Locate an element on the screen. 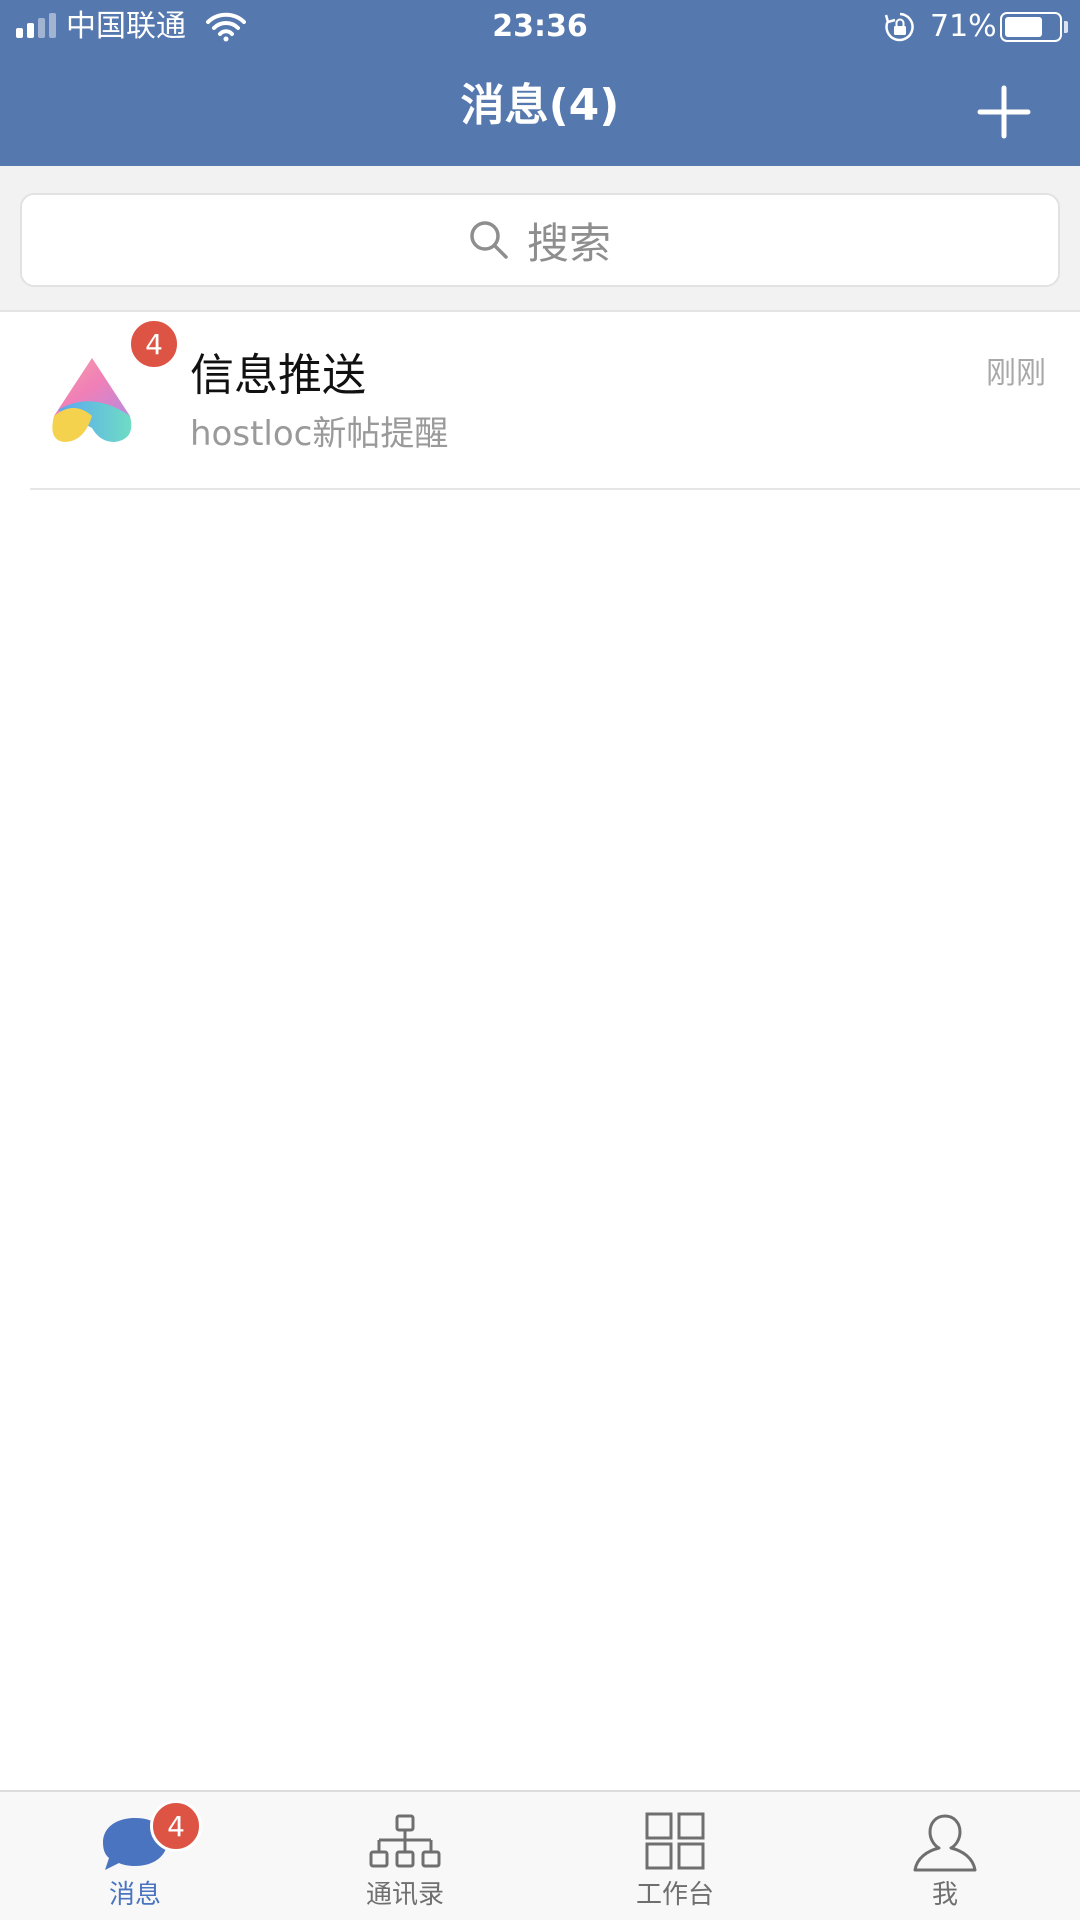 This screenshot has height=1920, width=1080. tab-label: 通讯录 is located at coordinates (404, 1895).